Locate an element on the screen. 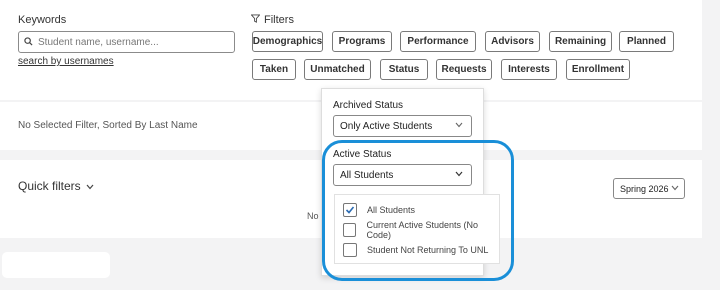 The height and width of the screenshot is (290, 720). option-label: Current Active Students (No Code) is located at coordinates (422, 230).